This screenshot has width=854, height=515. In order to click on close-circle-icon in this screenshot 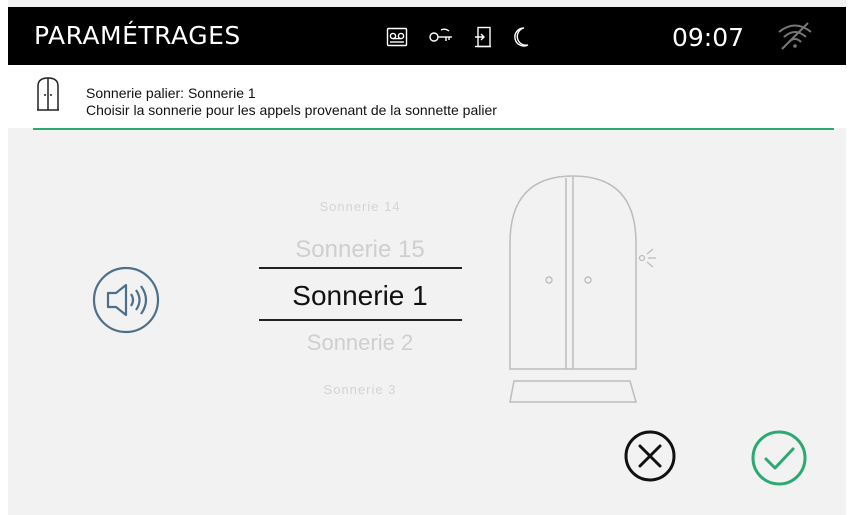, I will do `click(650, 456)`.